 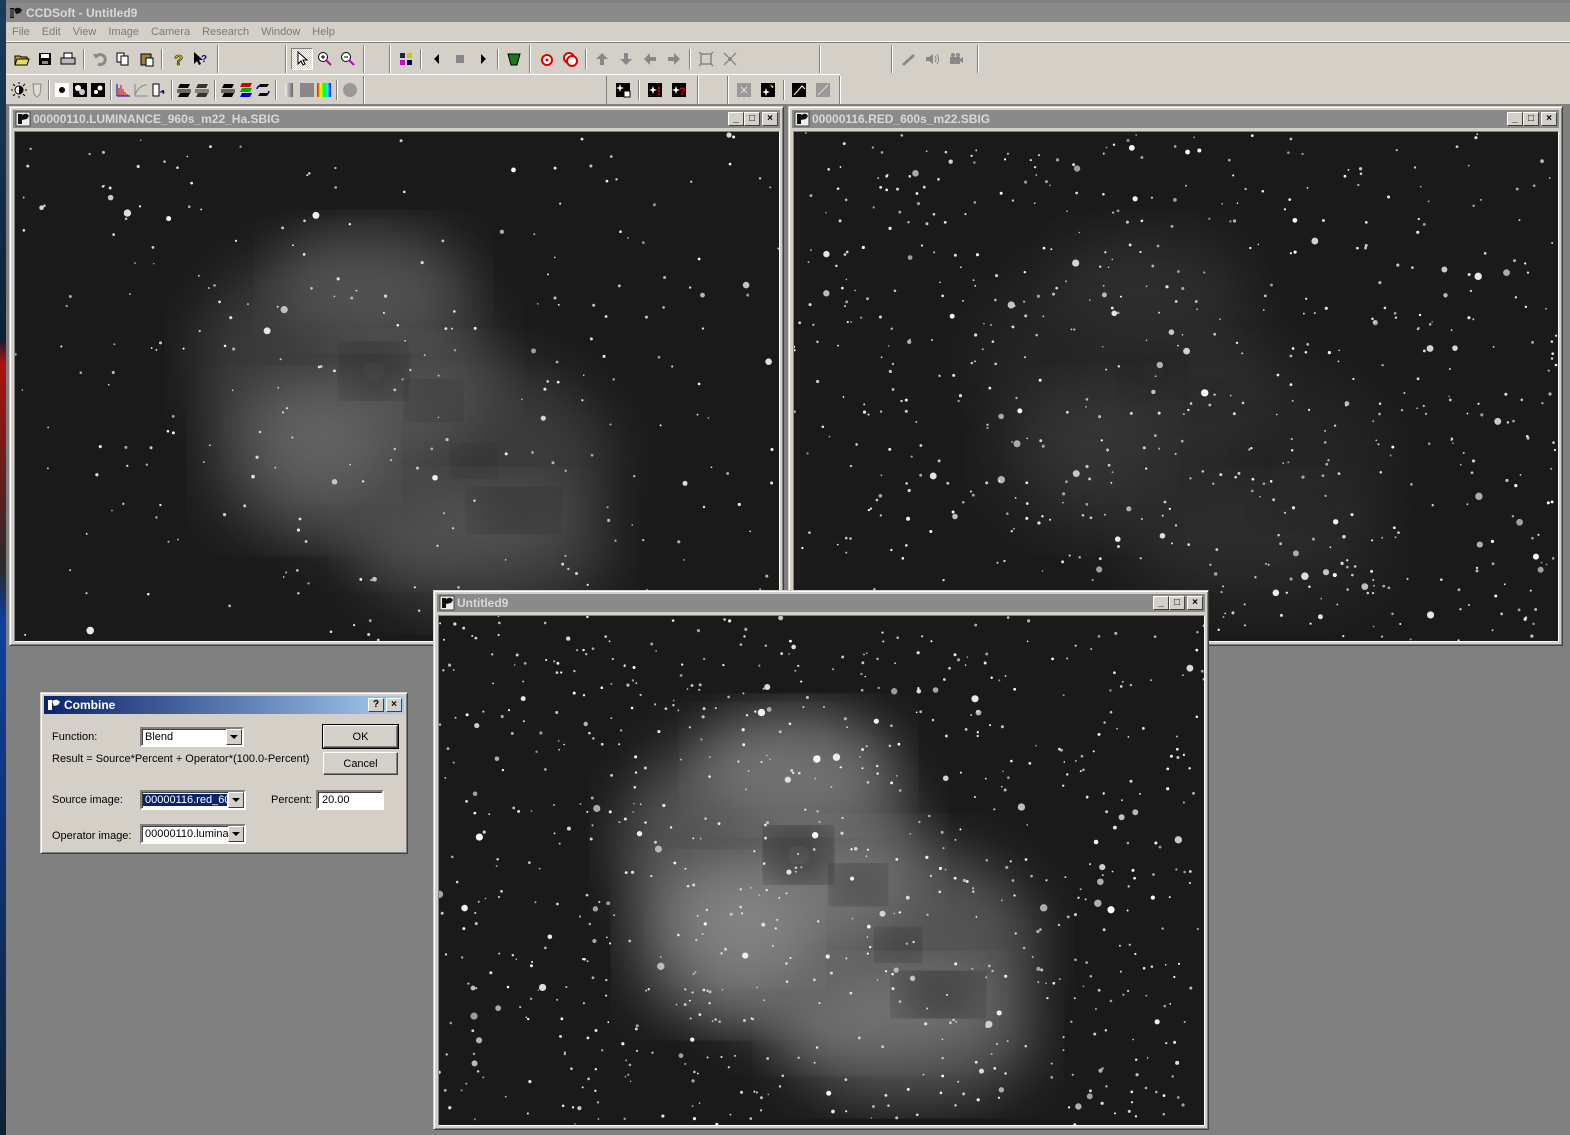 I want to click on source-image-select: 00000116.red_60, so click(x=193, y=800).